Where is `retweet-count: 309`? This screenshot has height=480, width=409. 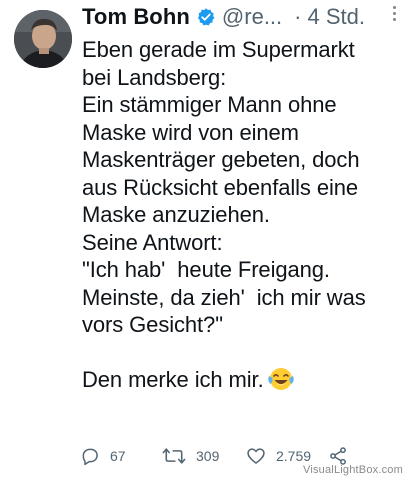
retweet-count: 309 is located at coordinates (208, 456).